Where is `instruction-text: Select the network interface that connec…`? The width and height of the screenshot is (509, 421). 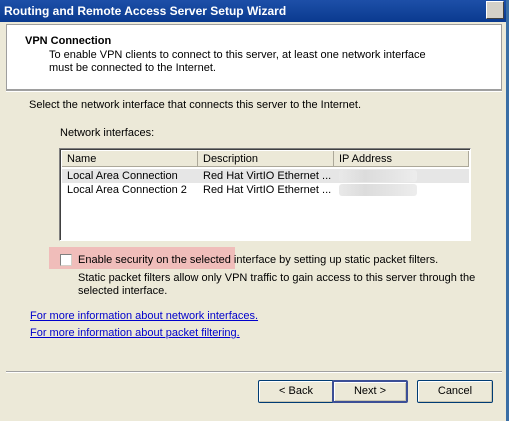
instruction-text: Select the network interface that connec… is located at coordinates (195, 105).